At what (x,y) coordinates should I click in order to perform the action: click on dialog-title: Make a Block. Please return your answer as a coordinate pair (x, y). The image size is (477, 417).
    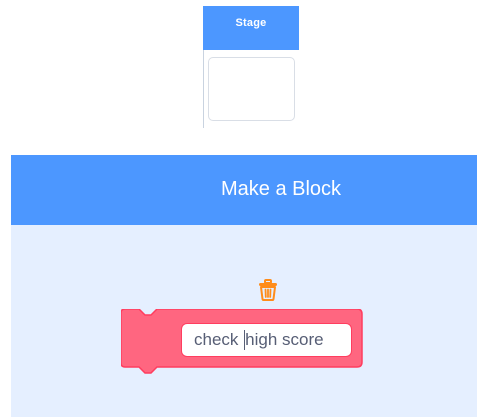
    Looking at the image, I should click on (281, 189).